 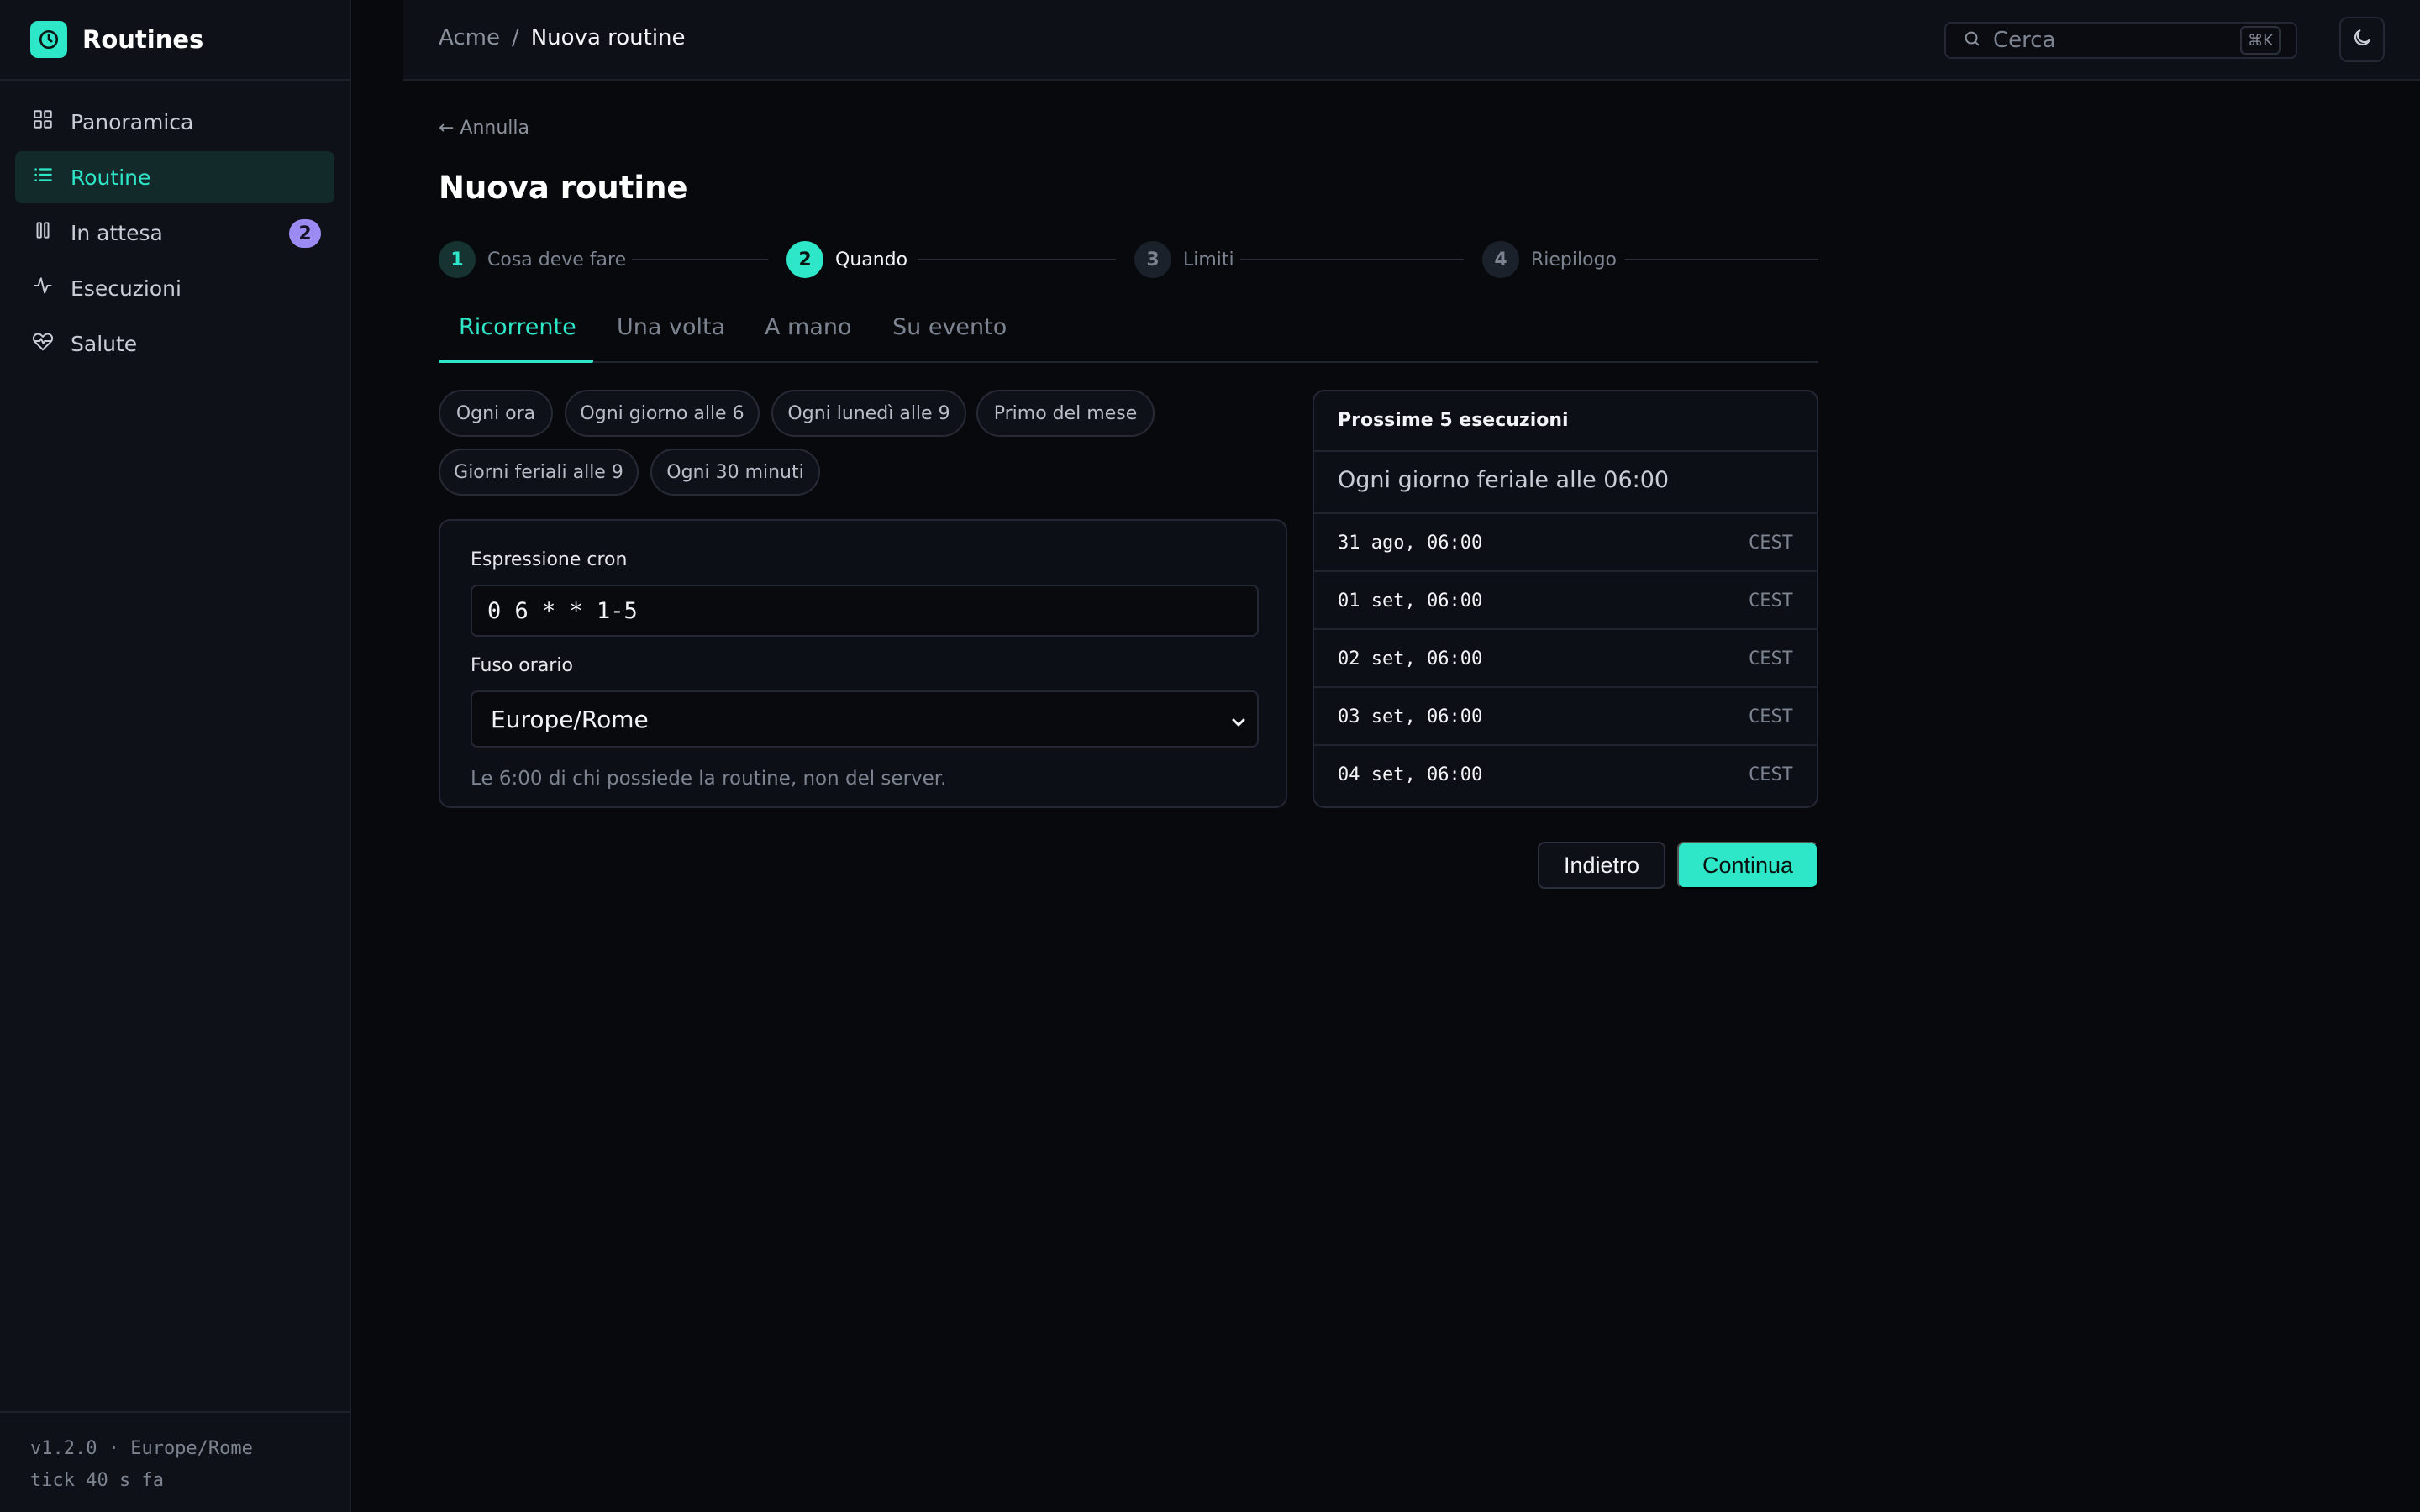 I want to click on tick-info: tick 40 s fa, so click(x=97, y=1480).